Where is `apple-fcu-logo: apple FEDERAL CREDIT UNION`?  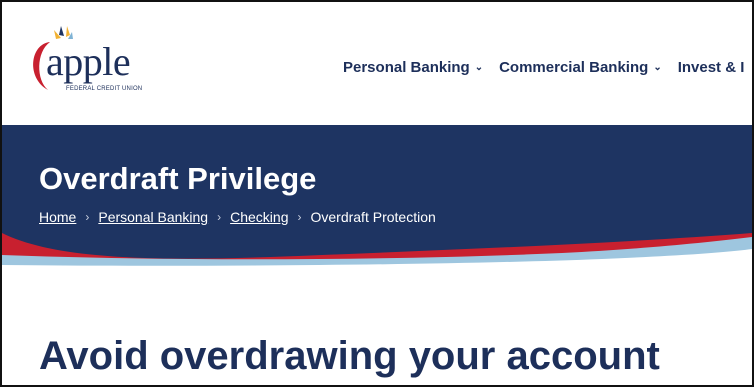 apple-fcu-logo: apple FEDERAL CREDIT UNION is located at coordinates (87, 60).